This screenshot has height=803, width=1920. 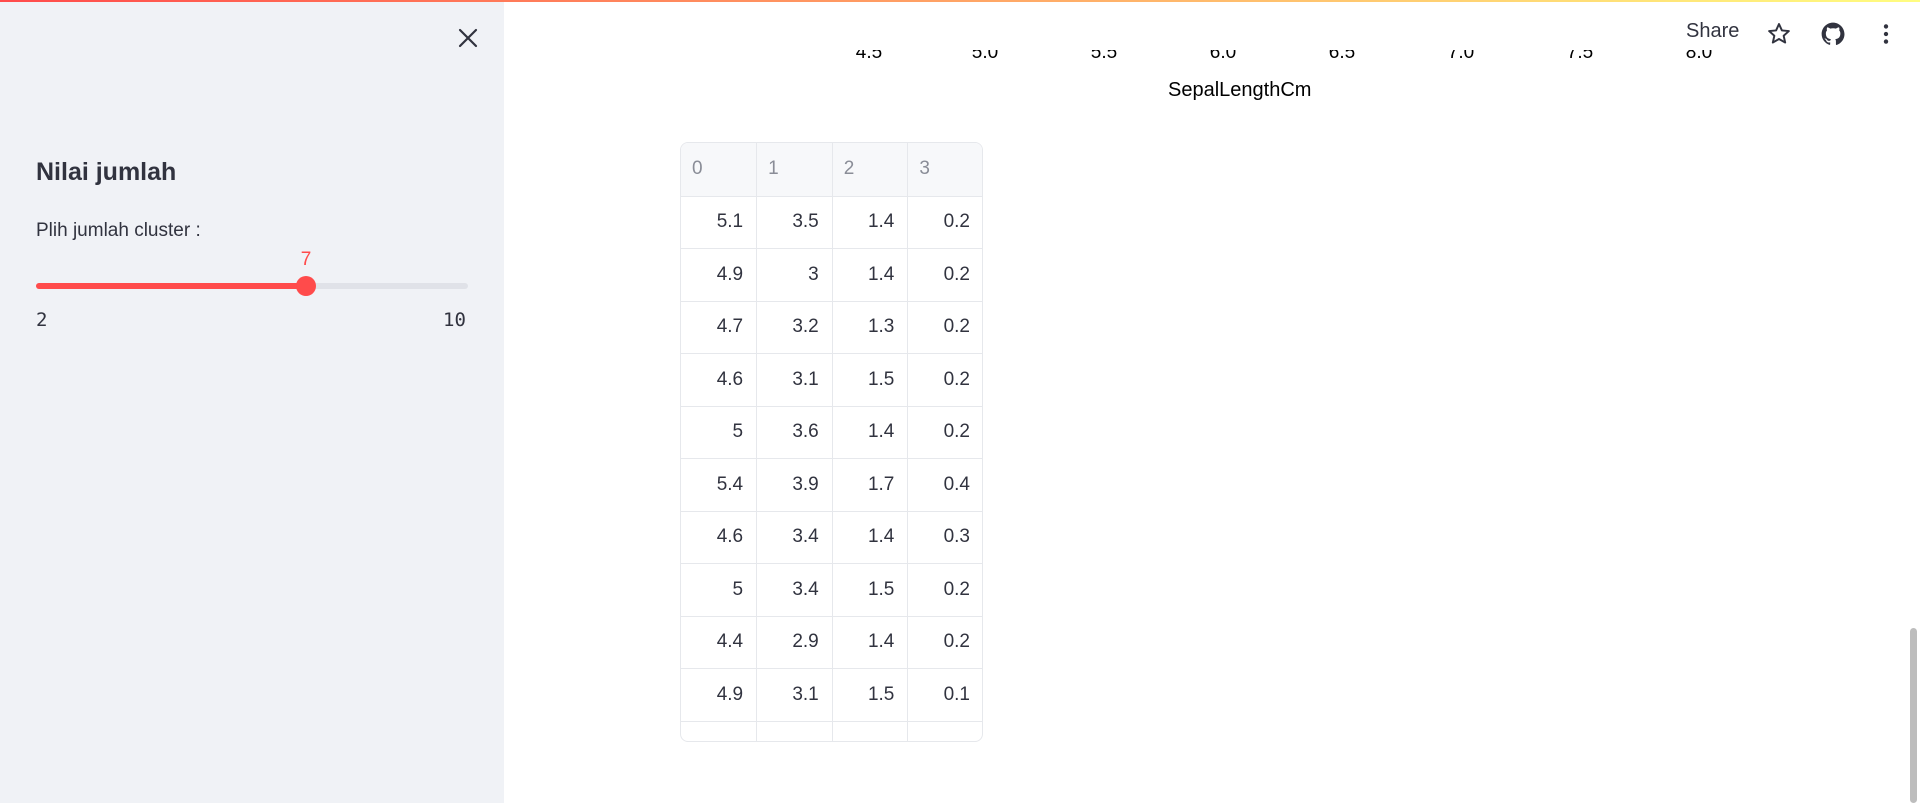 What do you see at coordinates (1223, 55) in the screenshot?
I see `x-tick-label: 6.0` at bounding box center [1223, 55].